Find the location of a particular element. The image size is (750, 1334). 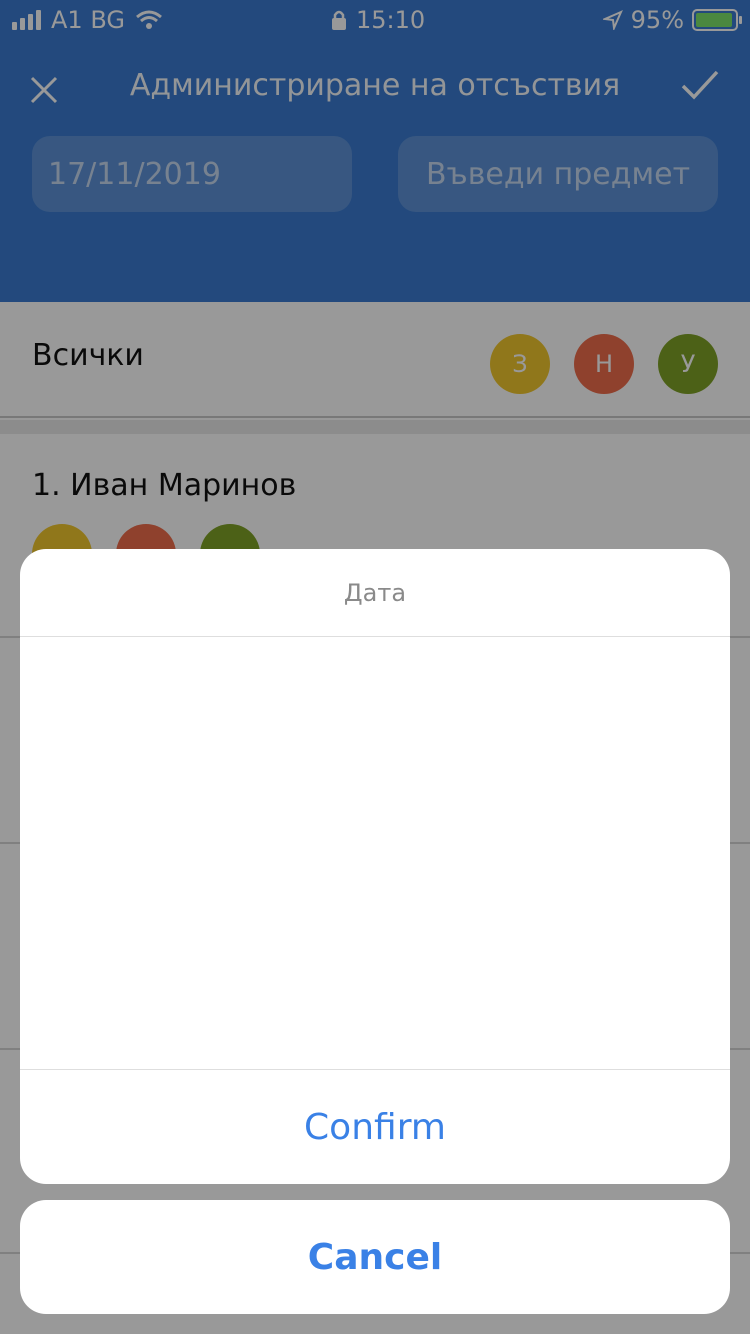

picker-title: Дата is located at coordinates (375, 593).